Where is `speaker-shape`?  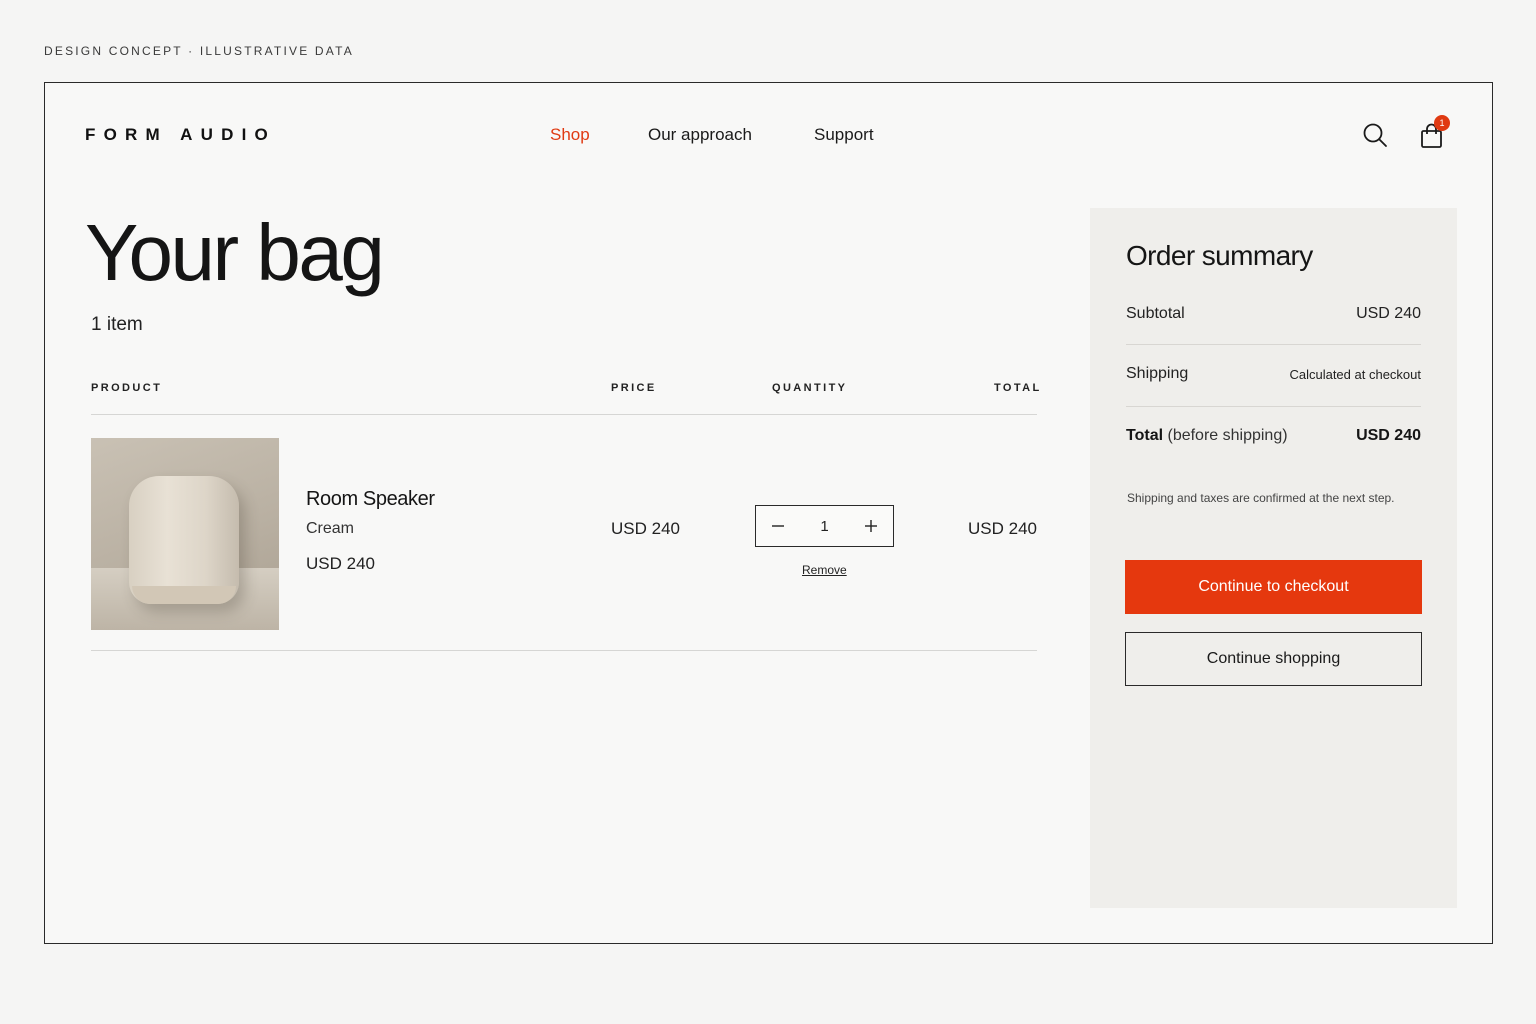
speaker-shape is located at coordinates (184, 540).